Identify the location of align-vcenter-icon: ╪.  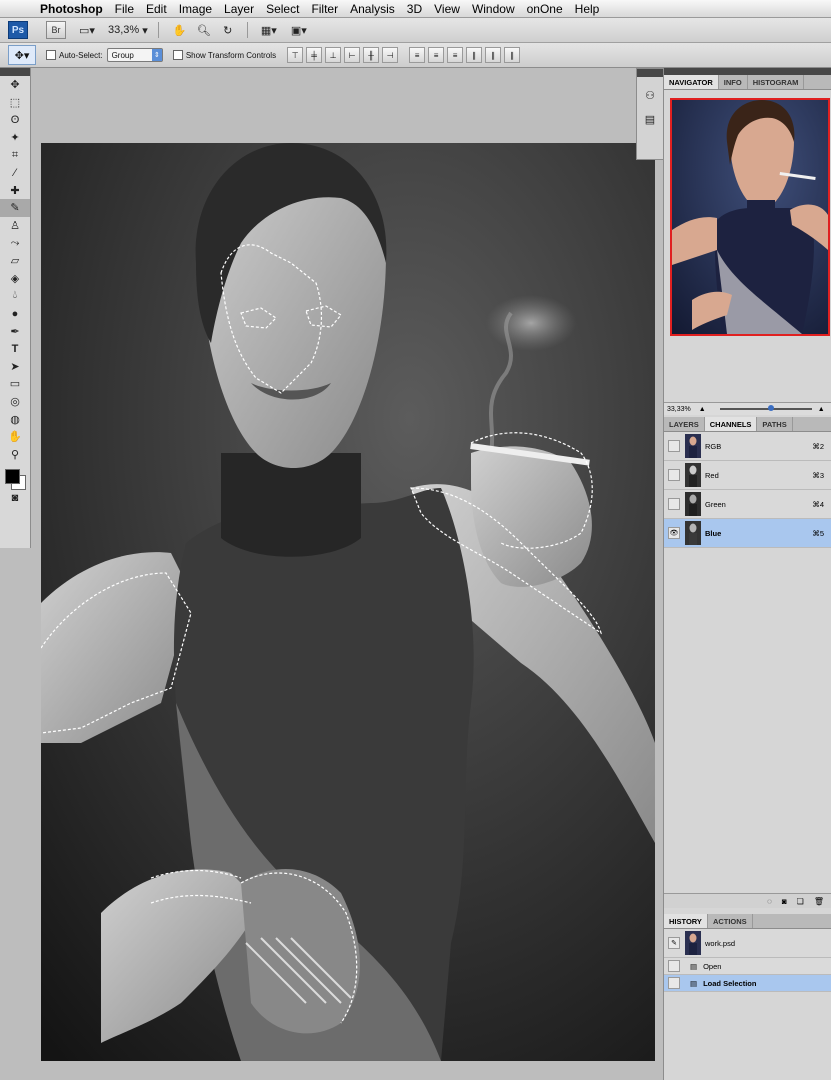
(314, 55).